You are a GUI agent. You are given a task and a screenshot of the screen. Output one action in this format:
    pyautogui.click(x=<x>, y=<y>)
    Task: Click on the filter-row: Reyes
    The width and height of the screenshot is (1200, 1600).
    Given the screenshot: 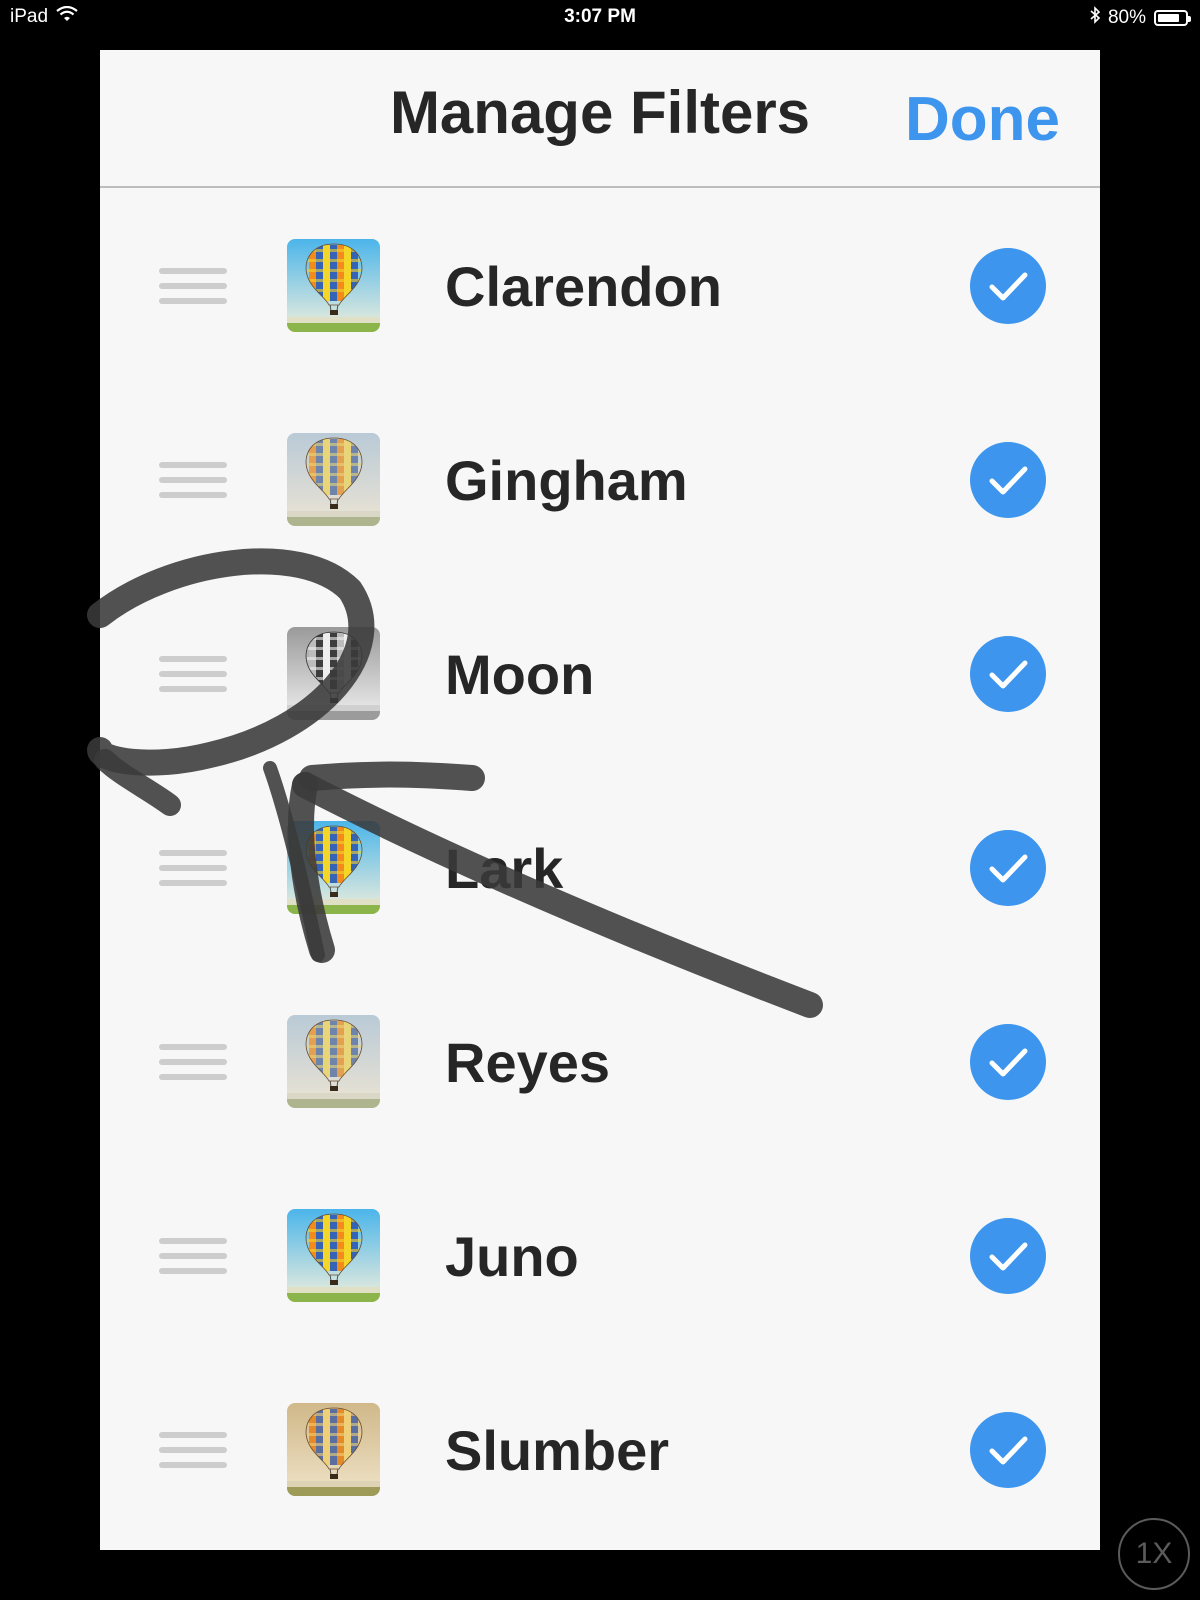 What is the action you would take?
    pyautogui.click(x=600, y=1061)
    